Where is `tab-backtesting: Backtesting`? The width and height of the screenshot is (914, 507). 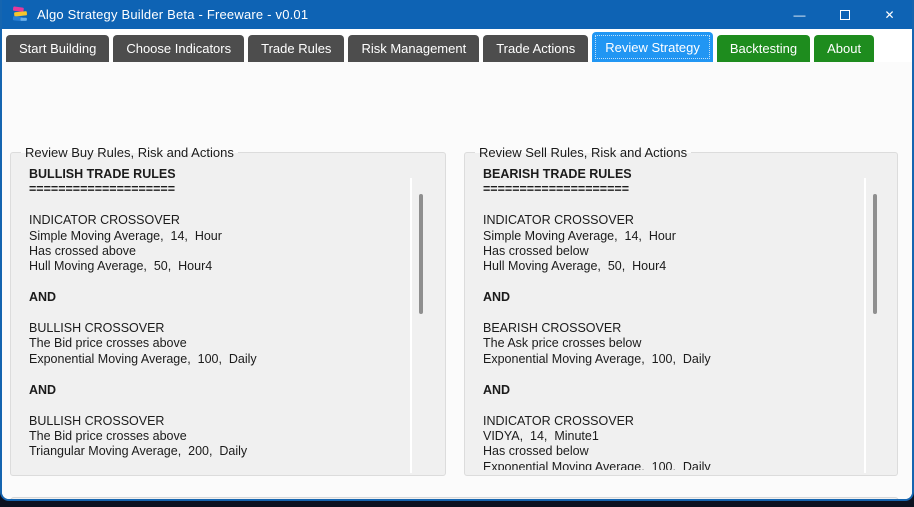
tab-backtesting: Backtesting is located at coordinates (763, 48).